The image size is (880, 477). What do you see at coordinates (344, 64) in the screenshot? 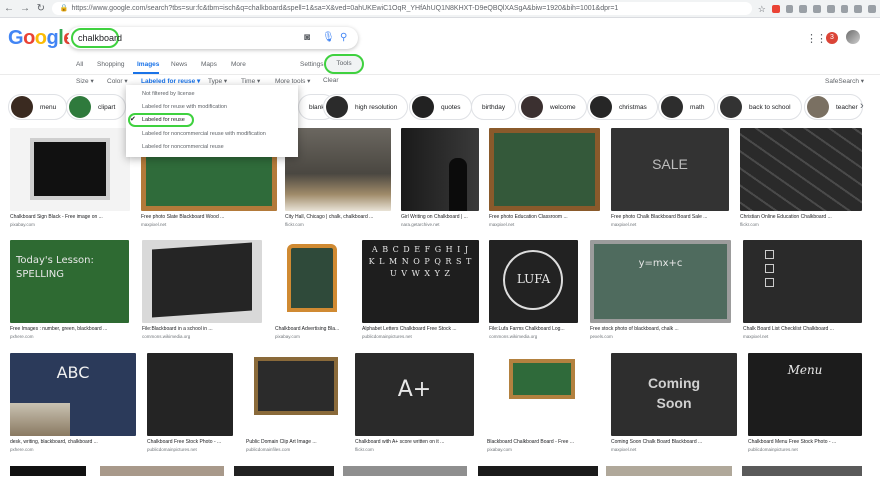
I see `tools-button: Tools` at bounding box center [344, 64].